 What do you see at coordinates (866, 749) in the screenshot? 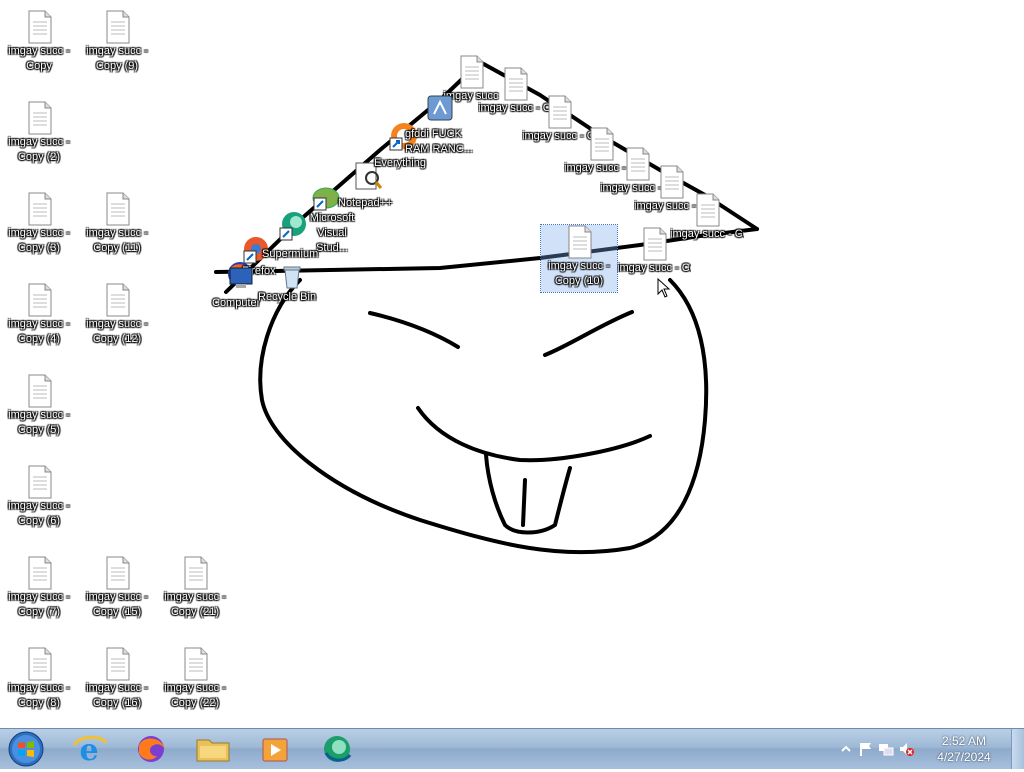
I see `action-center-flag-icon` at bounding box center [866, 749].